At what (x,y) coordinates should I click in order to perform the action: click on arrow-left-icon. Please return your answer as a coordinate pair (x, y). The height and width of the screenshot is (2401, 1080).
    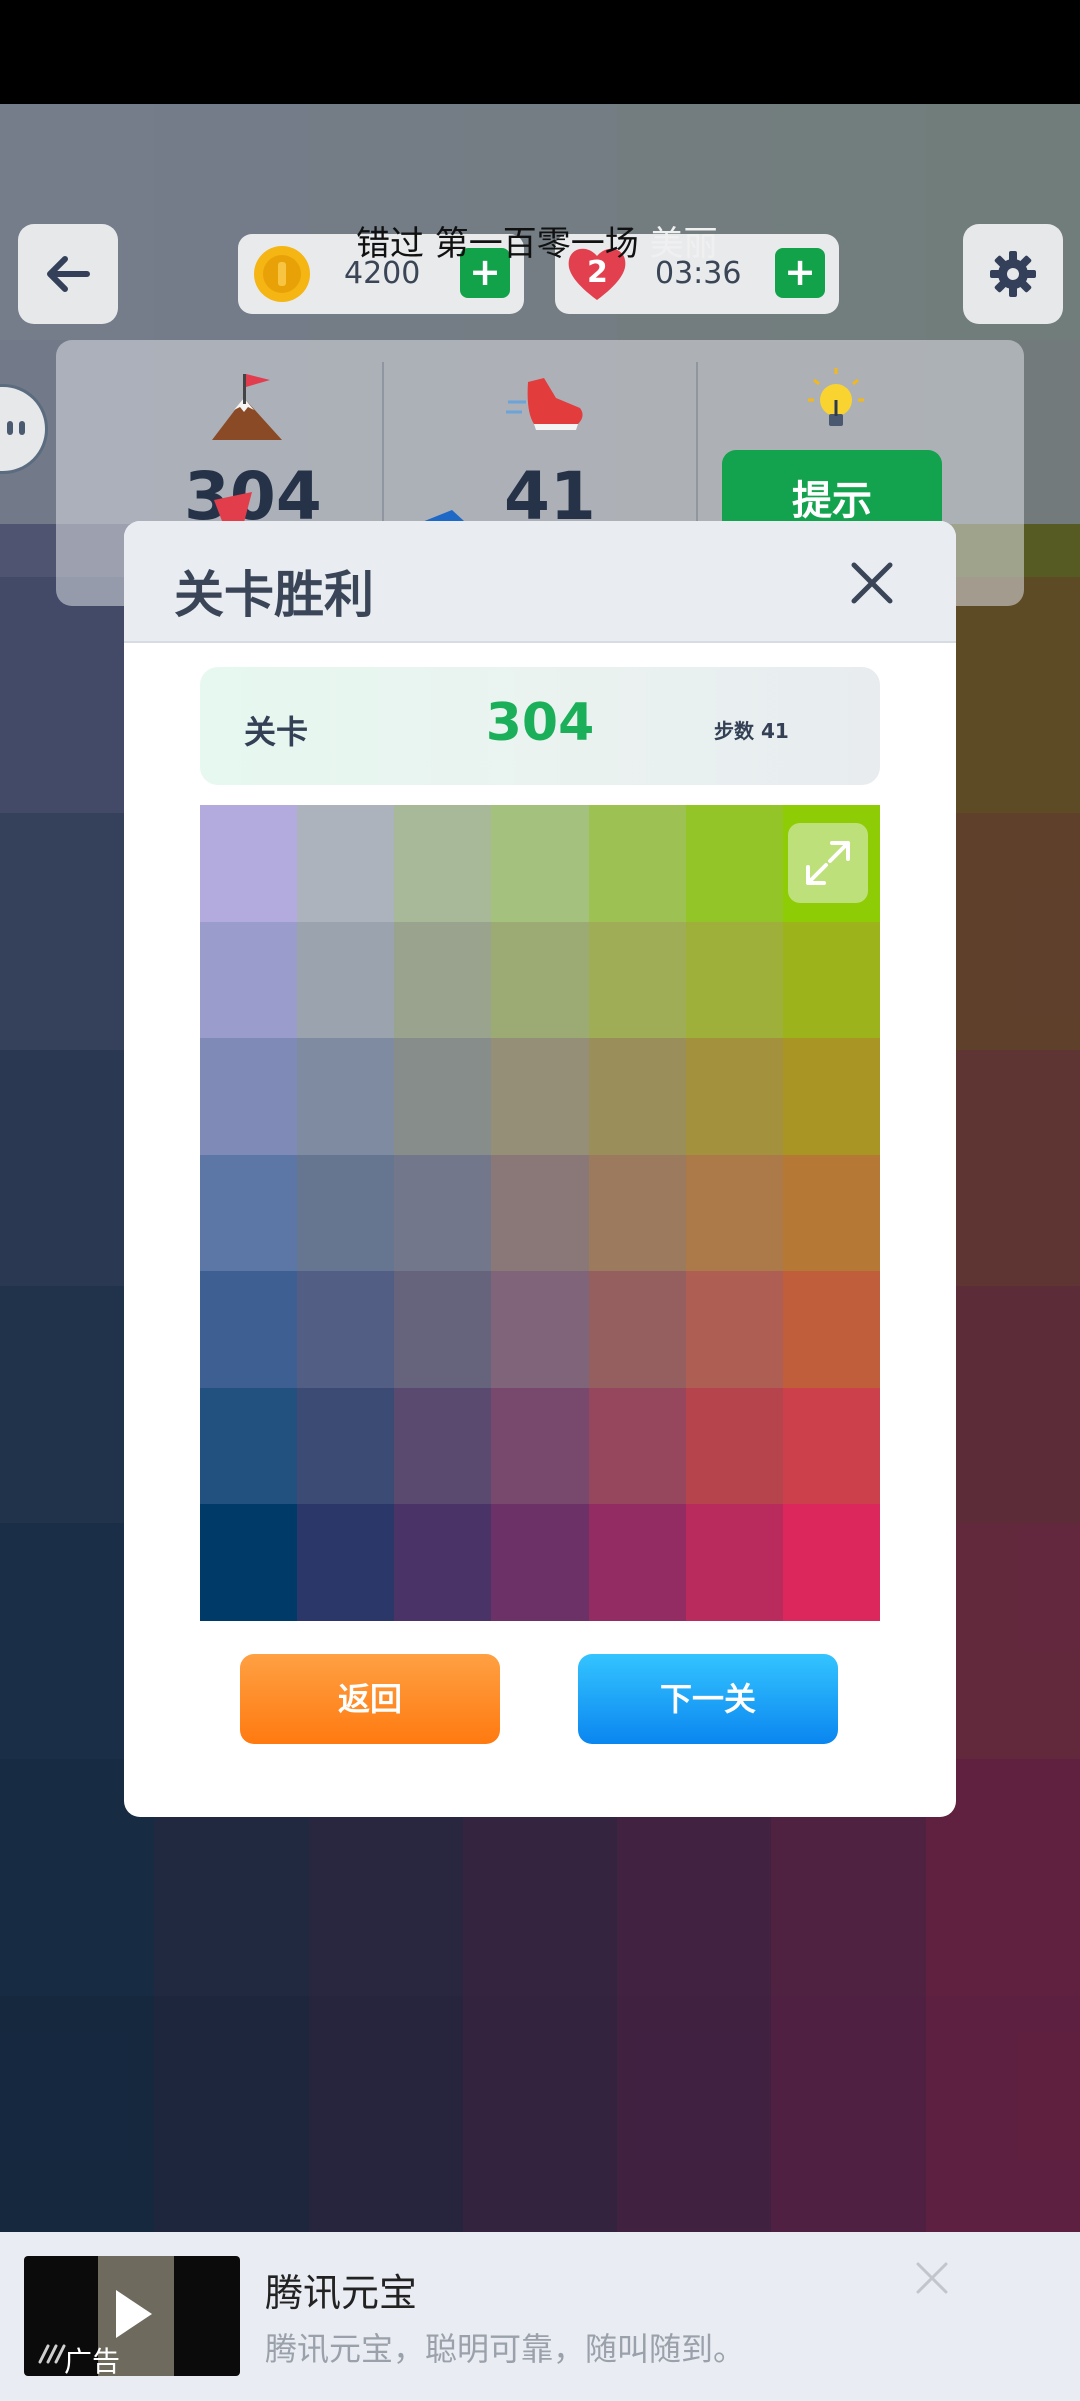
    Looking at the image, I should click on (68, 274).